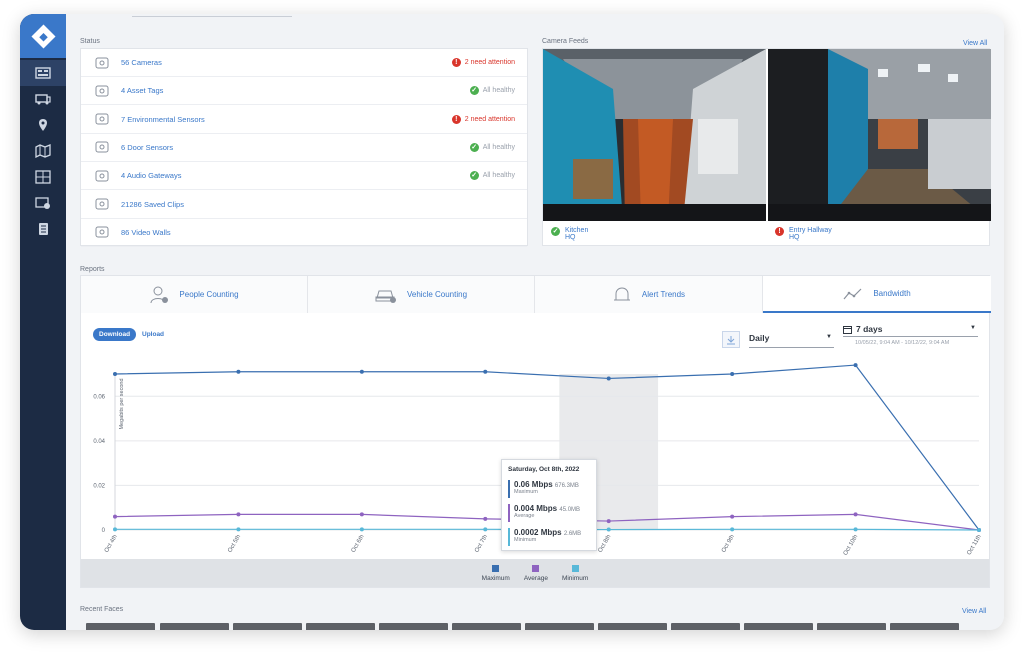  Describe the element at coordinates (304, 176) in the screenshot. I see `status-row: 4 Audio Gateways ✓ All healthy` at that location.